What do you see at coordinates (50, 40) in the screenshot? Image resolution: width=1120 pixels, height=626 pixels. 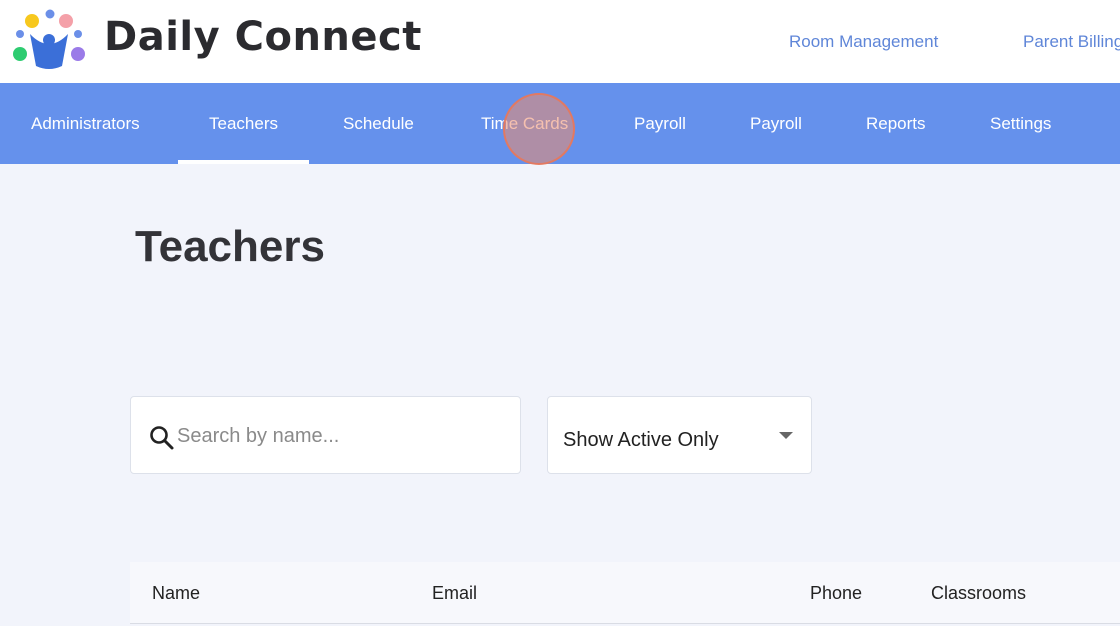 I see `daily-connect-logo-icon` at bounding box center [50, 40].